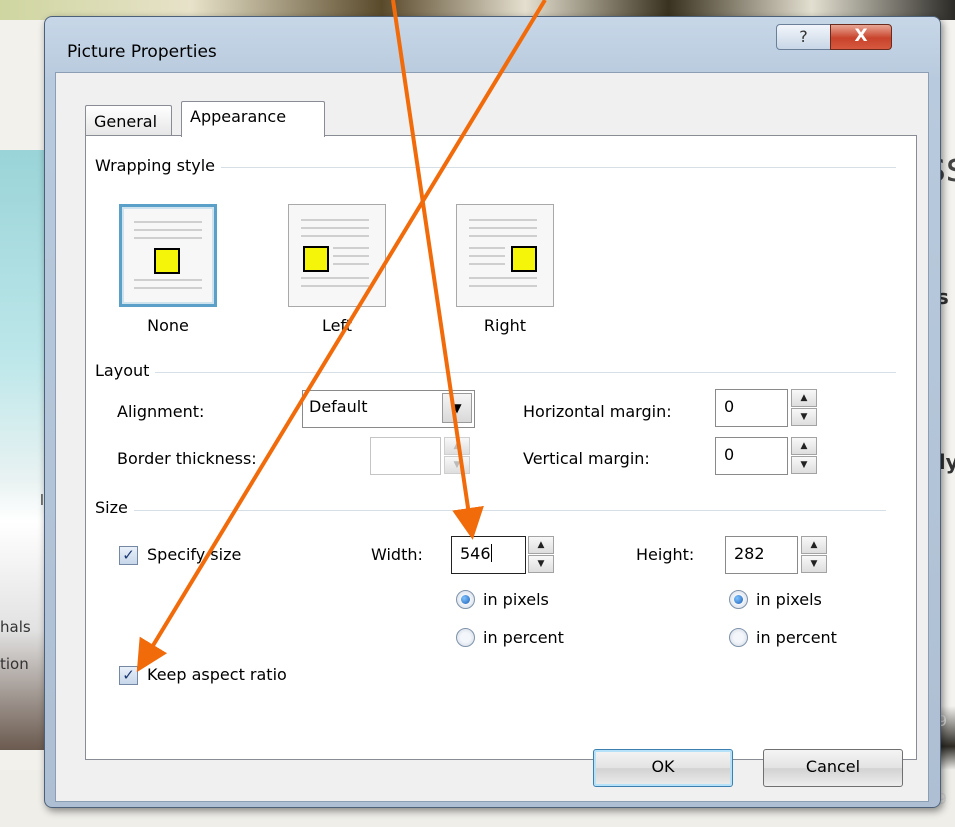 The width and height of the screenshot is (955, 827). What do you see at coordinates (738, 637) in the screenshot?
I see `height-in-percent-radio` at bounding box center [738, 637].